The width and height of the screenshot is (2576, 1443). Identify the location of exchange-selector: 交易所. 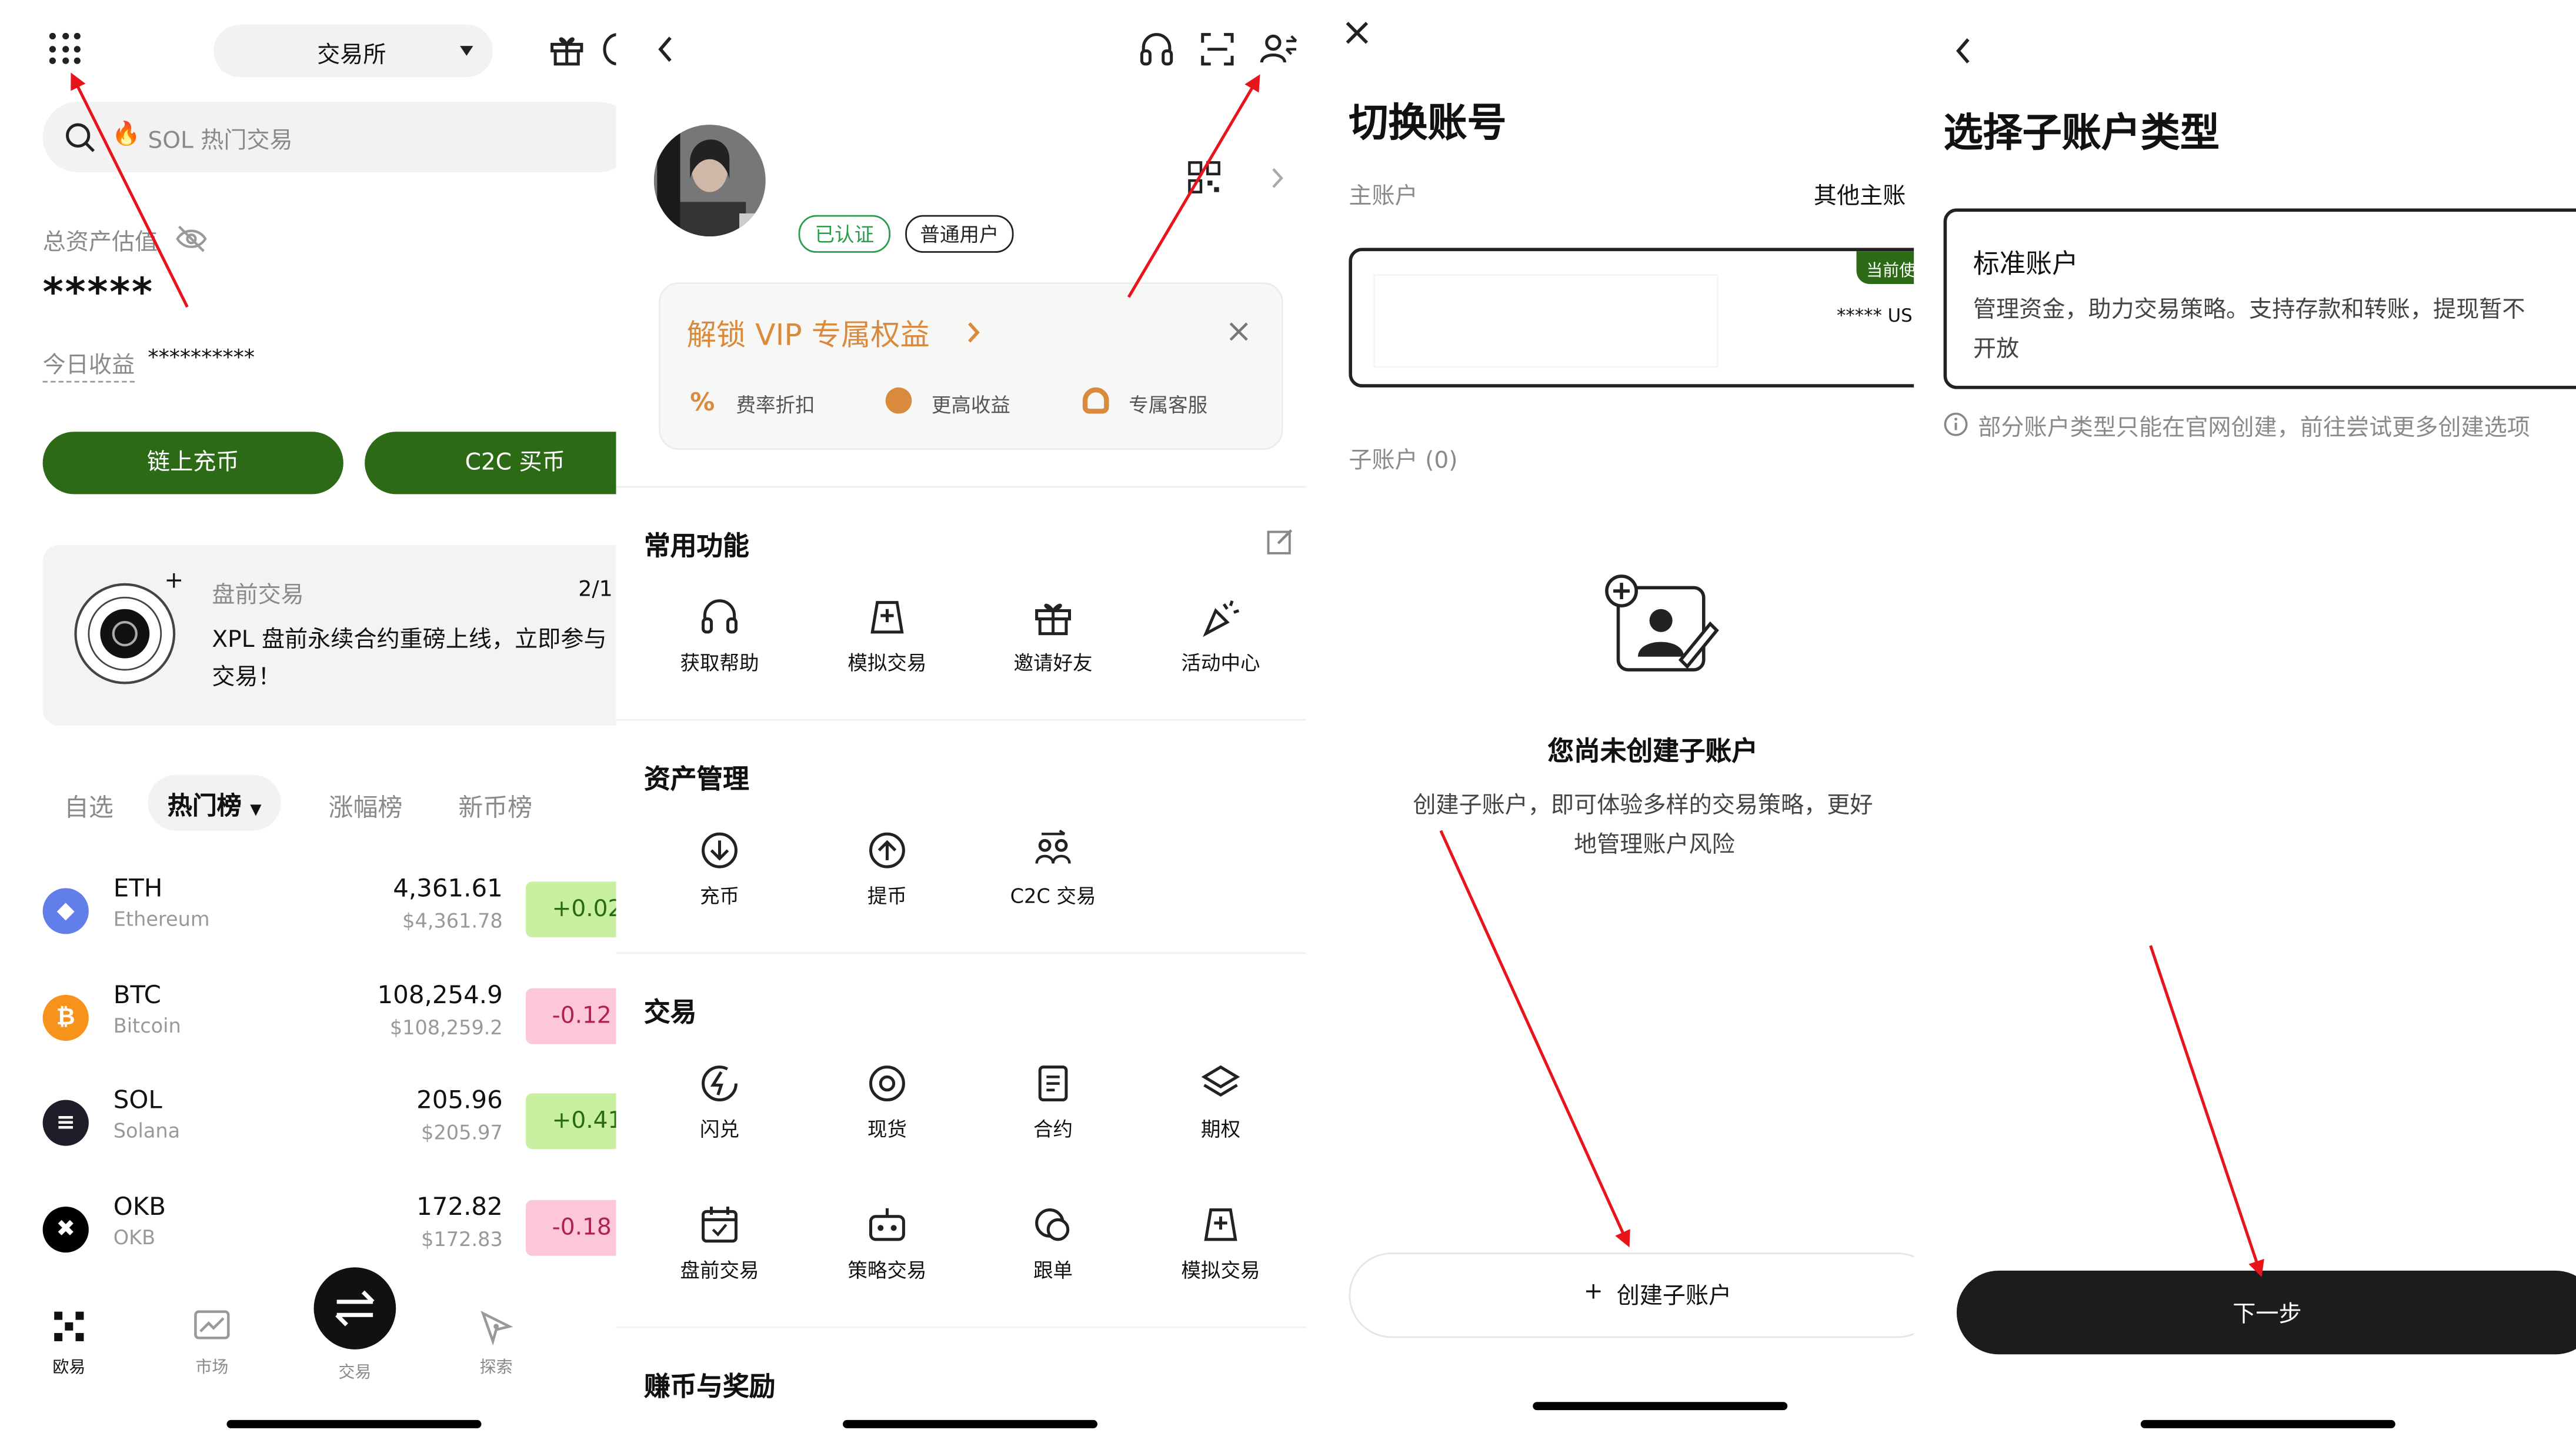
(353, 51).